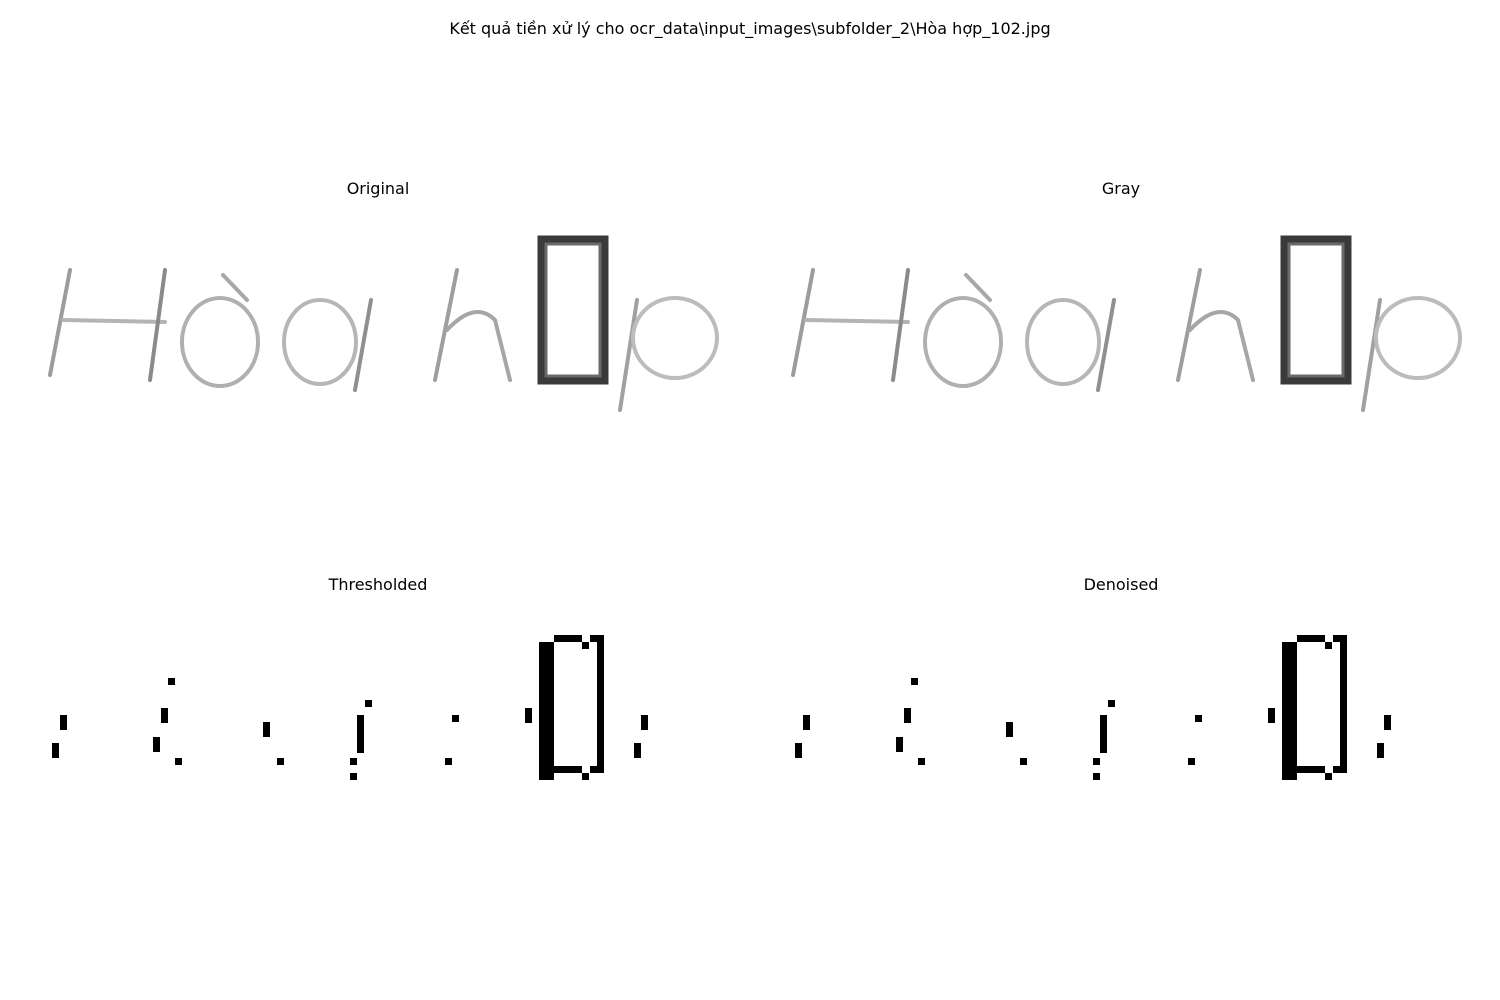 This screenshot has height=1000, width=1500. What do you see at coordinates (378, 326) in the screenshot?
I see `panel-original-image` at bounding box center [378, 326].